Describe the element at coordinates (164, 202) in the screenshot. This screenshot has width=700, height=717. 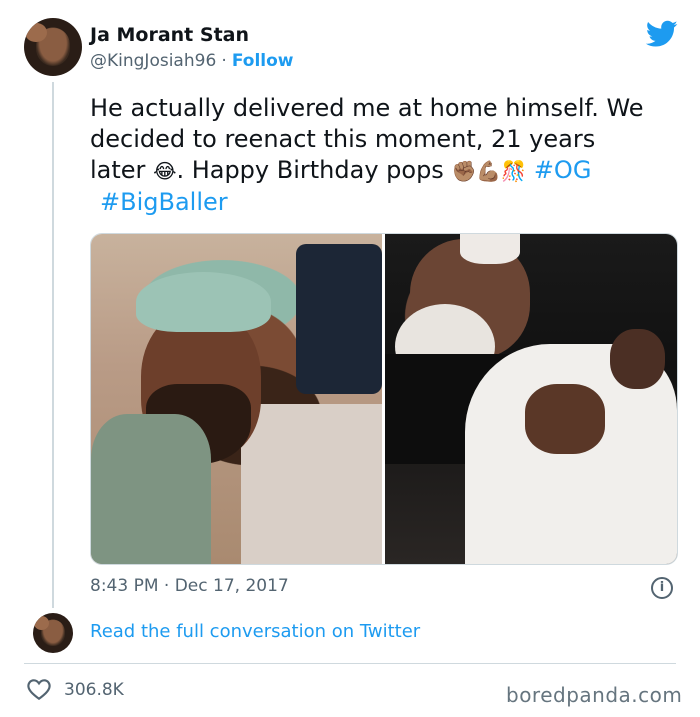
I see `hashtag-bigballer-link: #BigBaller` at that location.